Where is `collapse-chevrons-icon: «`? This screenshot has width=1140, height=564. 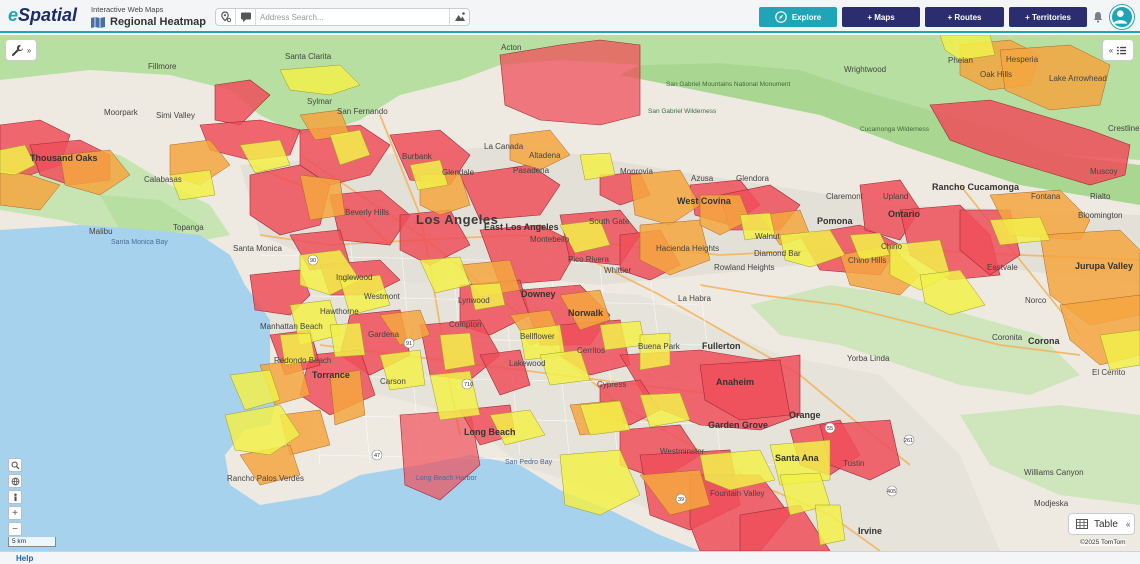 collapse-chevrons-icon: « is located at coordinates (1111, 50).